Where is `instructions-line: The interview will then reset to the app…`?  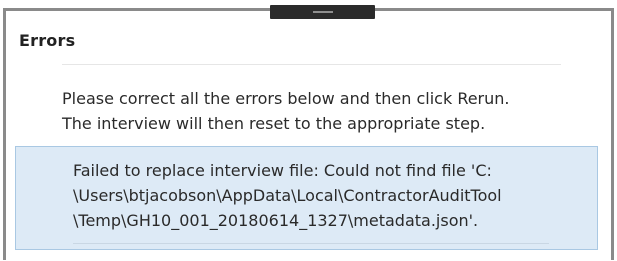
instructions-line: The interview will then reset to the app… is located at coordinates (274, 123).